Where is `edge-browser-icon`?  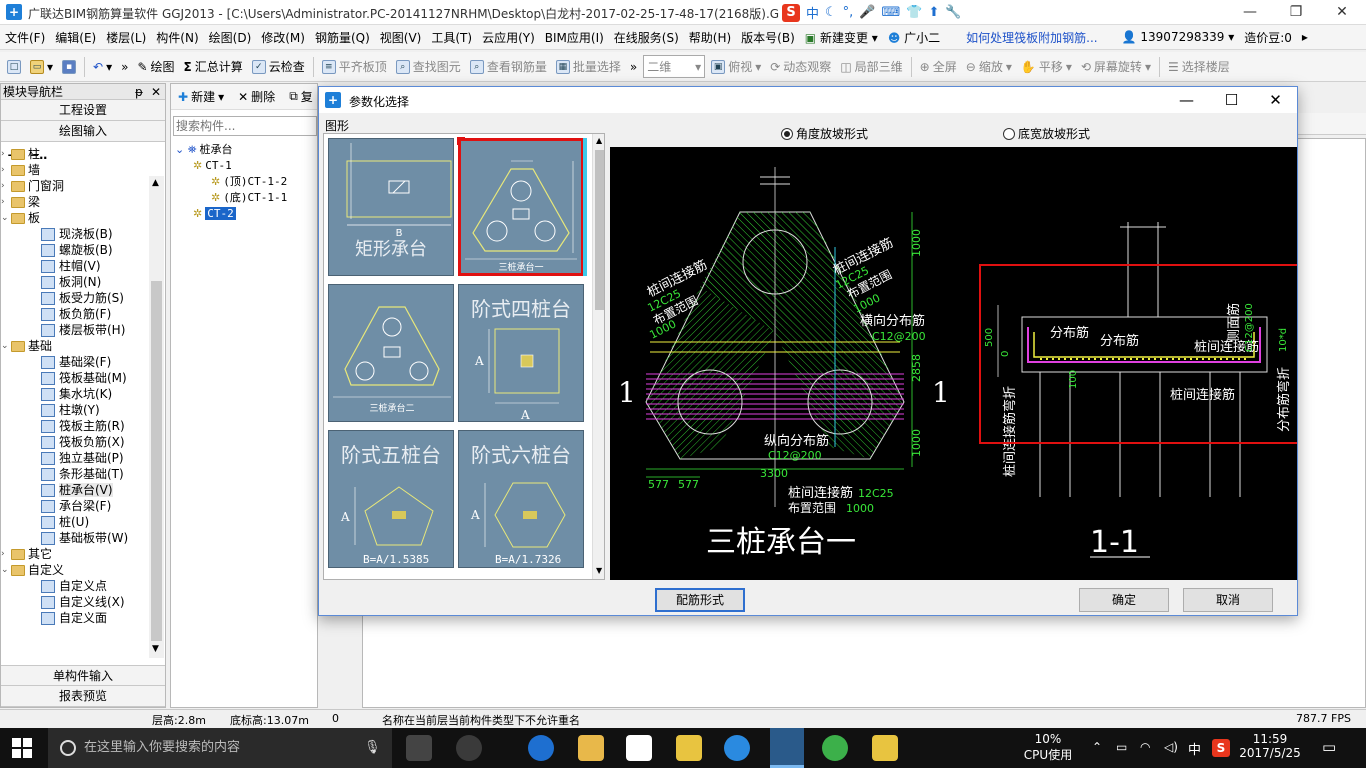
edge-browser-icon is located at coordinates (541, 748).